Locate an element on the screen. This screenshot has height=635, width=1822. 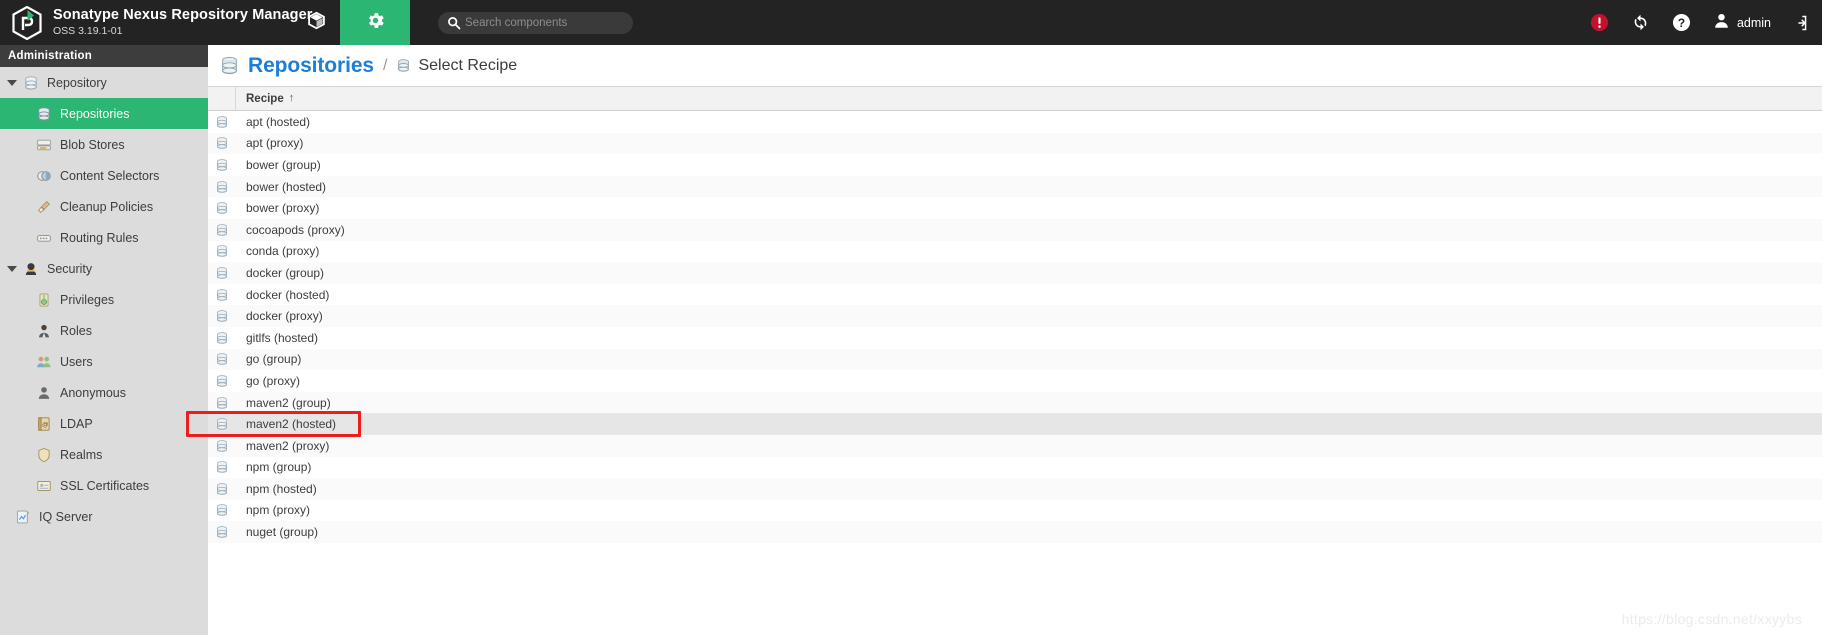
table-row: npm (hosted) is located at coordinates (1015, 489).